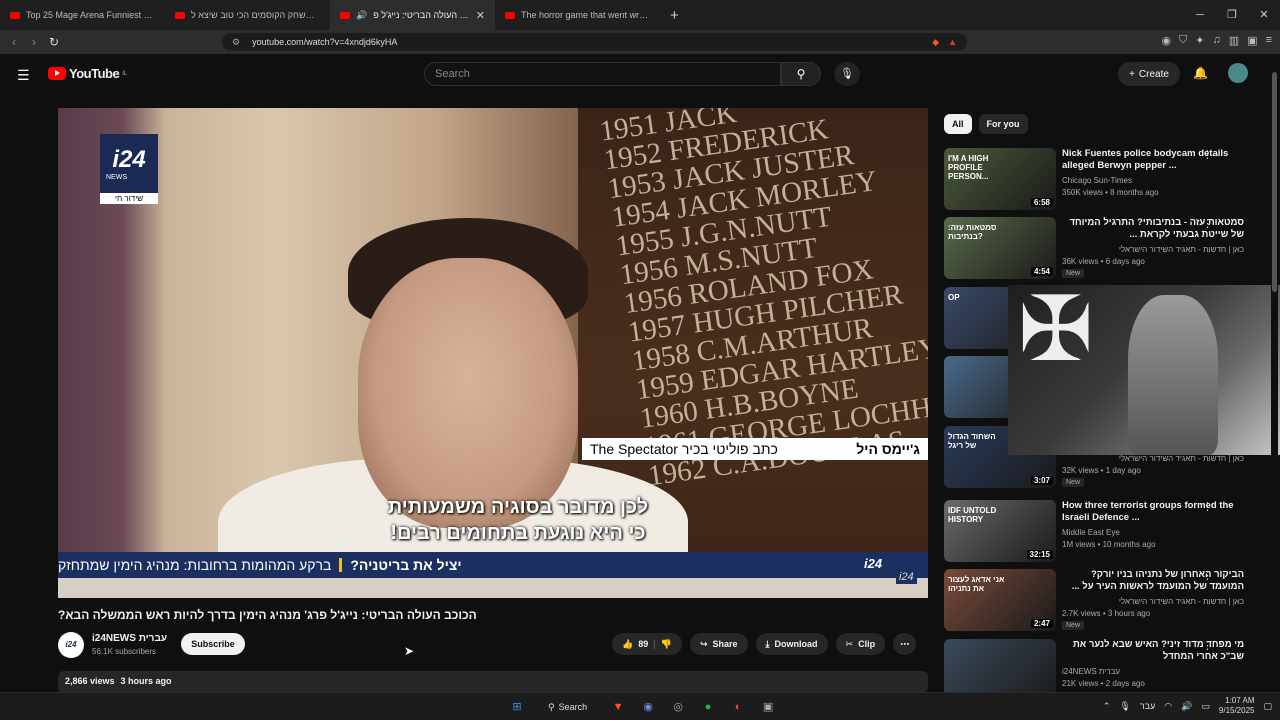  What do you see at coordinates (1252, 40) in the screenshot?
I see `wallet-icon: ▣` at bounding box center [1252, 40].